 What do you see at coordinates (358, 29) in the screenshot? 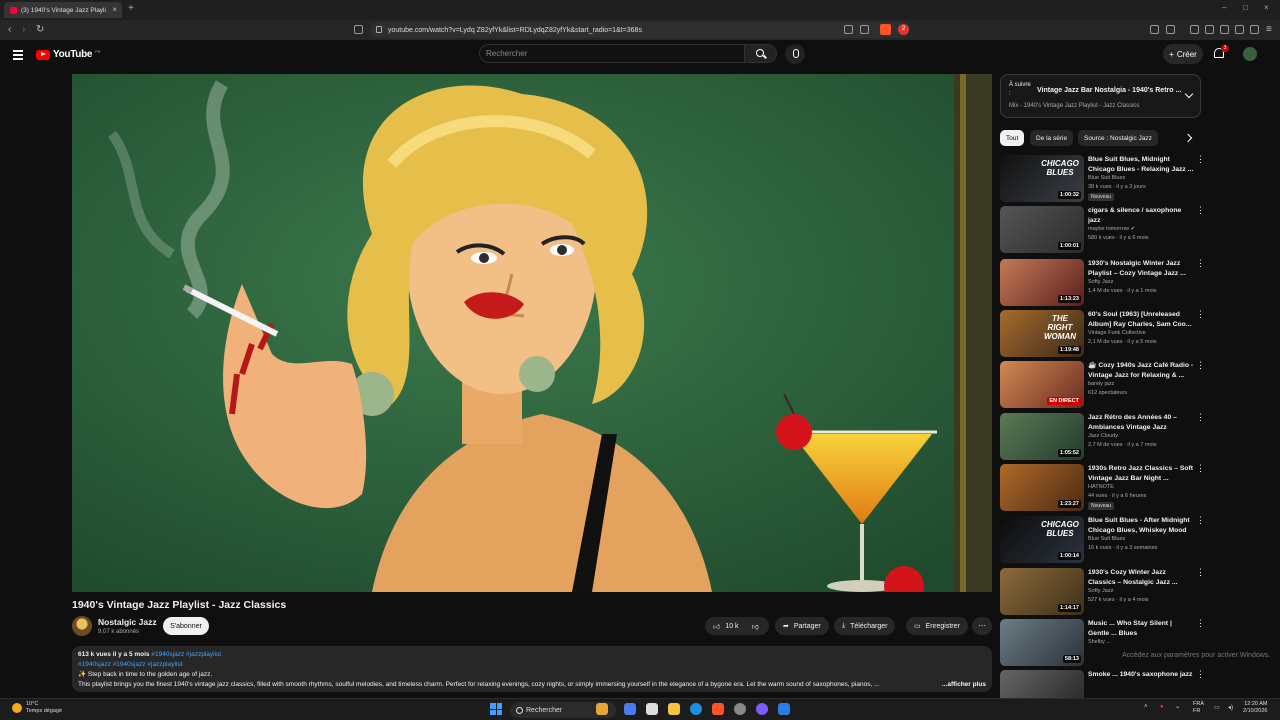
I see `bookmark-icon` at bounding box center [358, 29].